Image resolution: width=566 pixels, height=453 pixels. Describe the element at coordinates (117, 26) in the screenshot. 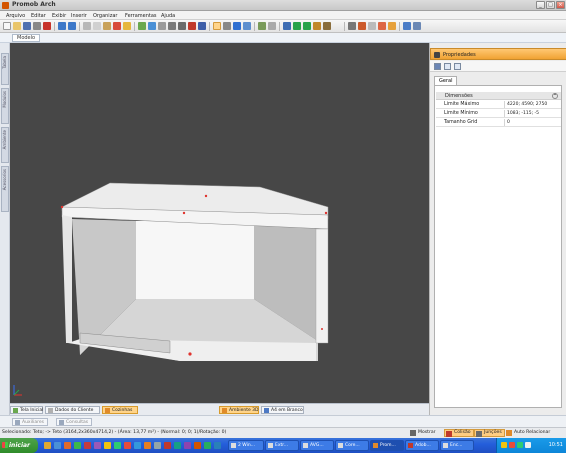

I see `delete-icon` at that location.